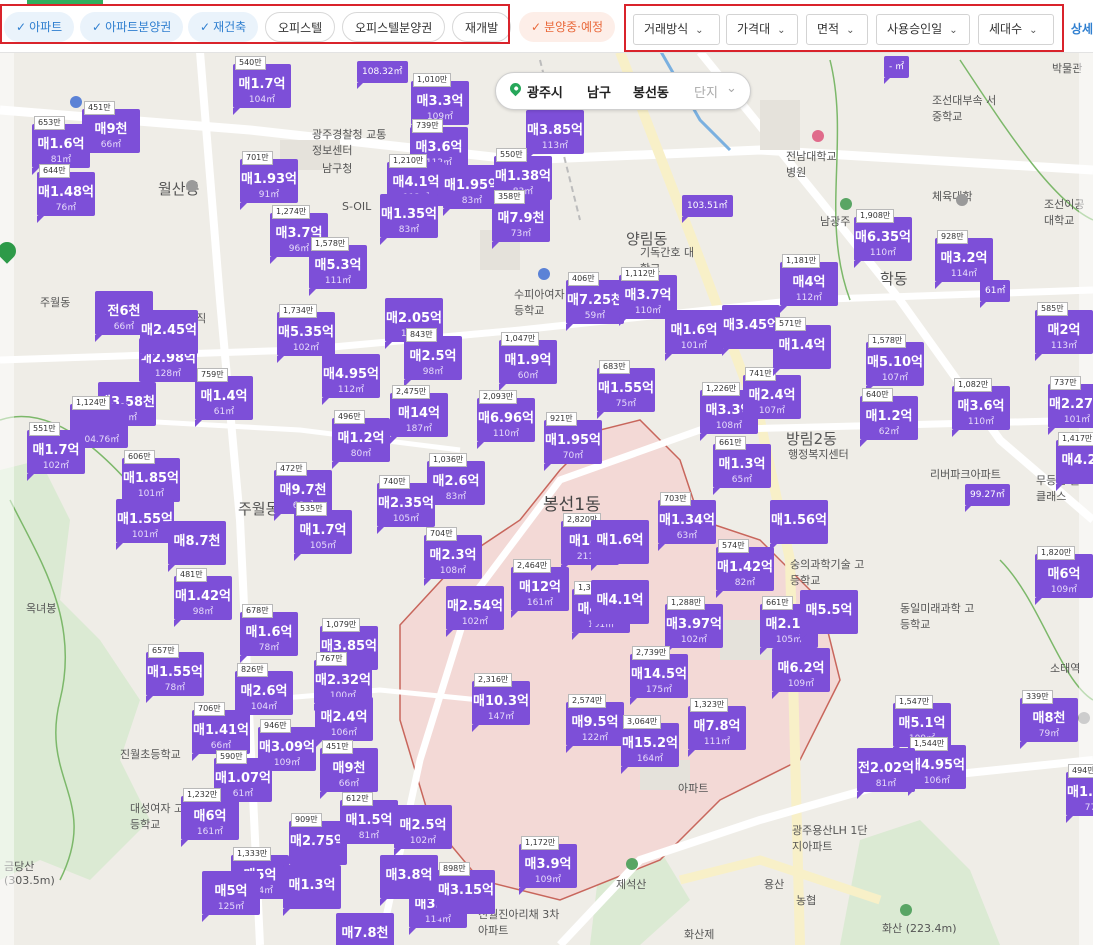 Image resolution: width=1093 pixels, height=945 pixels. I want to click on price-marker: 2,574만 매9.5억 122㎡, so click(595, 723).